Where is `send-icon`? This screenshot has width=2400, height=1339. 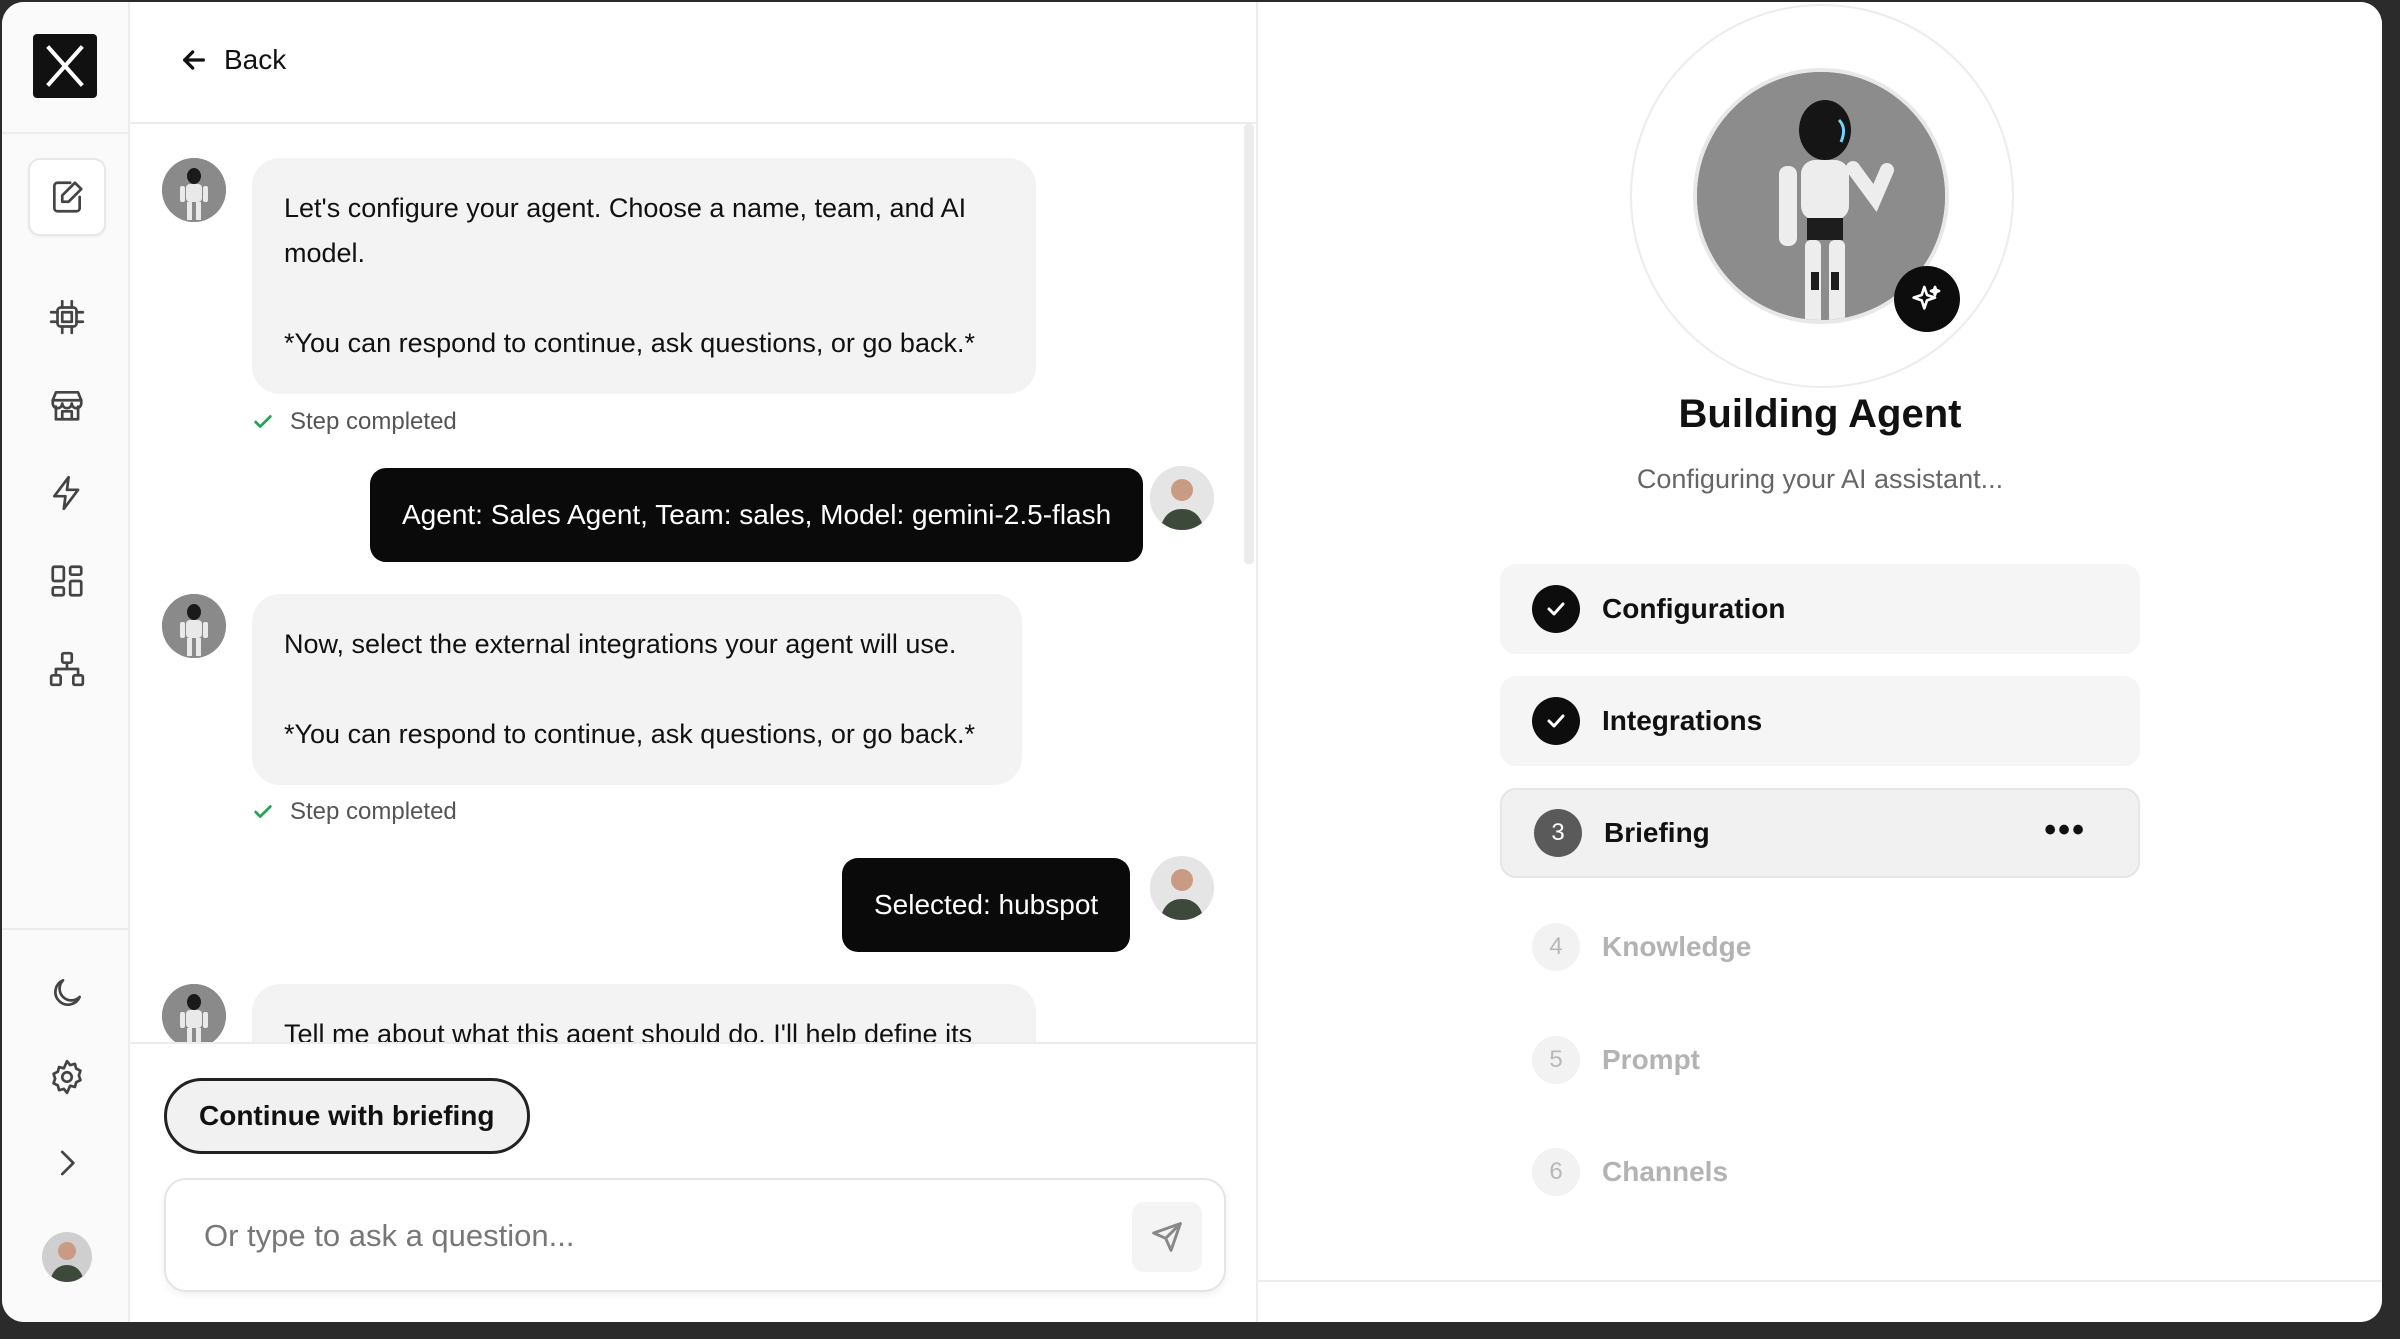 send-icon is located at coordinates (1167, 1237).